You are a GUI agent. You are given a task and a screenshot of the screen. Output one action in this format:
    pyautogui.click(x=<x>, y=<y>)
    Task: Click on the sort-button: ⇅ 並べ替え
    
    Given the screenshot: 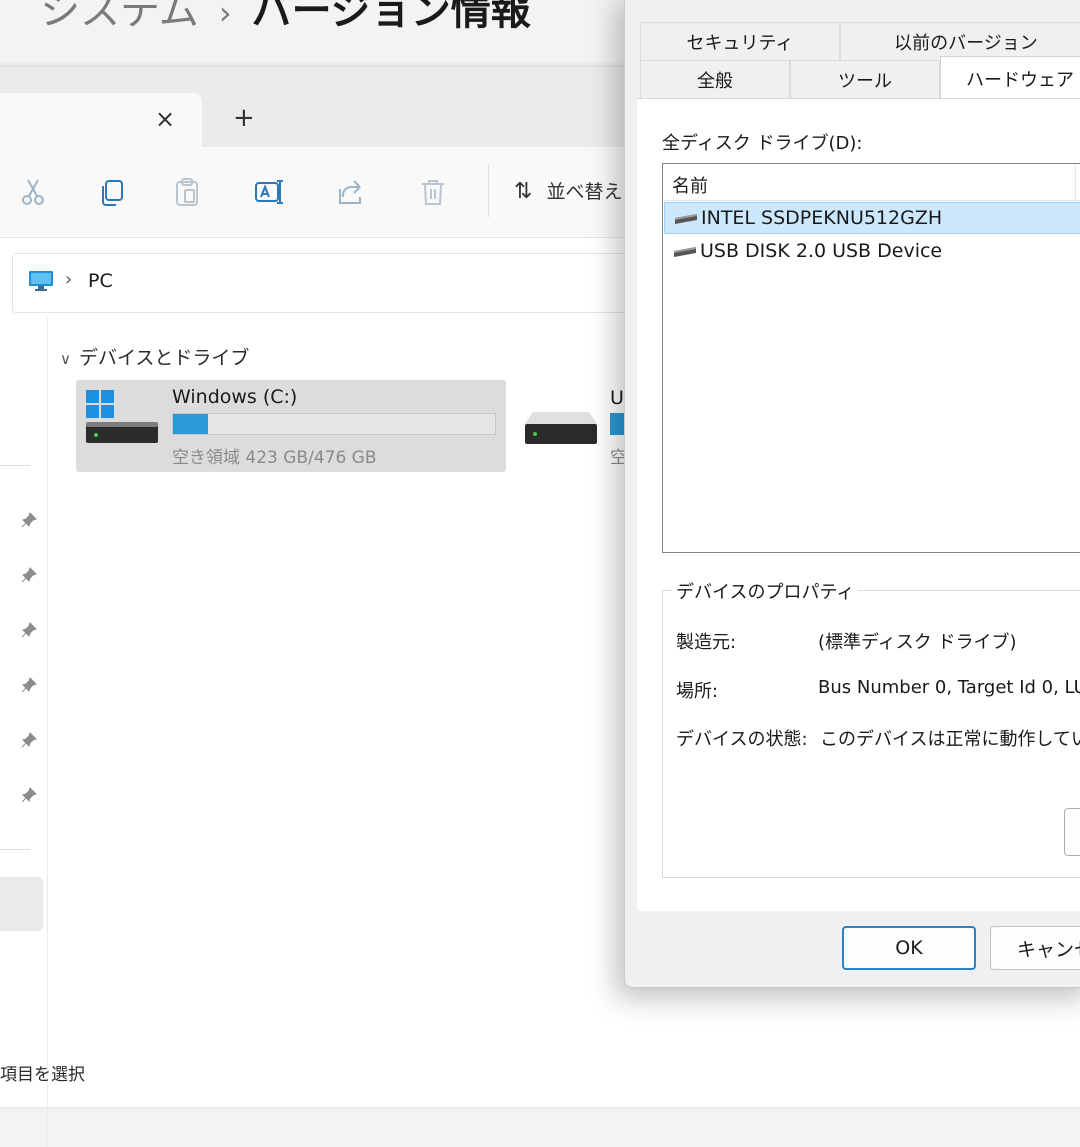 What is the action you would take?
    pyautogui.click(x=568, y=190)
    